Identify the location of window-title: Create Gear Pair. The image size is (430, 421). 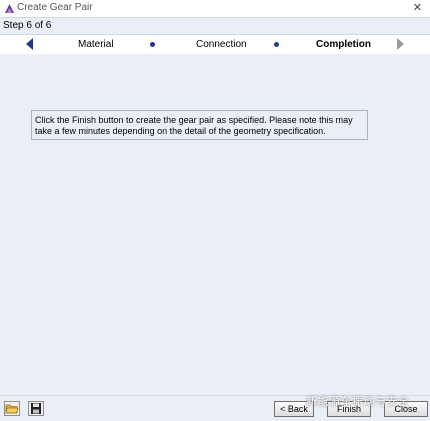
(55, 7).